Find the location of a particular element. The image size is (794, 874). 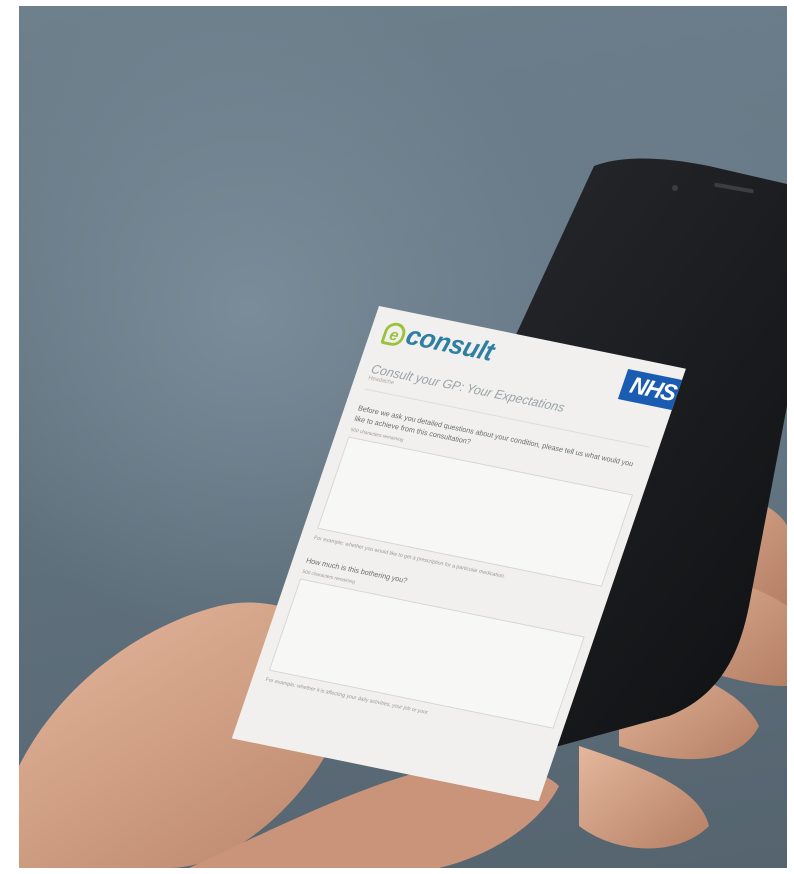

finger-right-bottom is located at coordinates (644, 797).